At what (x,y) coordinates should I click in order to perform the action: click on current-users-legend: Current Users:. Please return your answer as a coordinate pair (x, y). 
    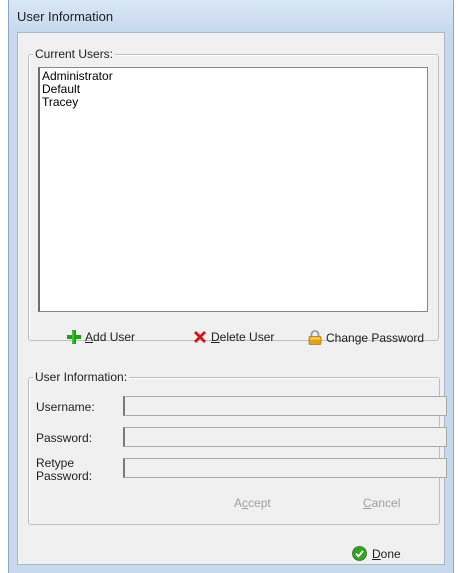
    Looking at the image, I should click on (74, 54).